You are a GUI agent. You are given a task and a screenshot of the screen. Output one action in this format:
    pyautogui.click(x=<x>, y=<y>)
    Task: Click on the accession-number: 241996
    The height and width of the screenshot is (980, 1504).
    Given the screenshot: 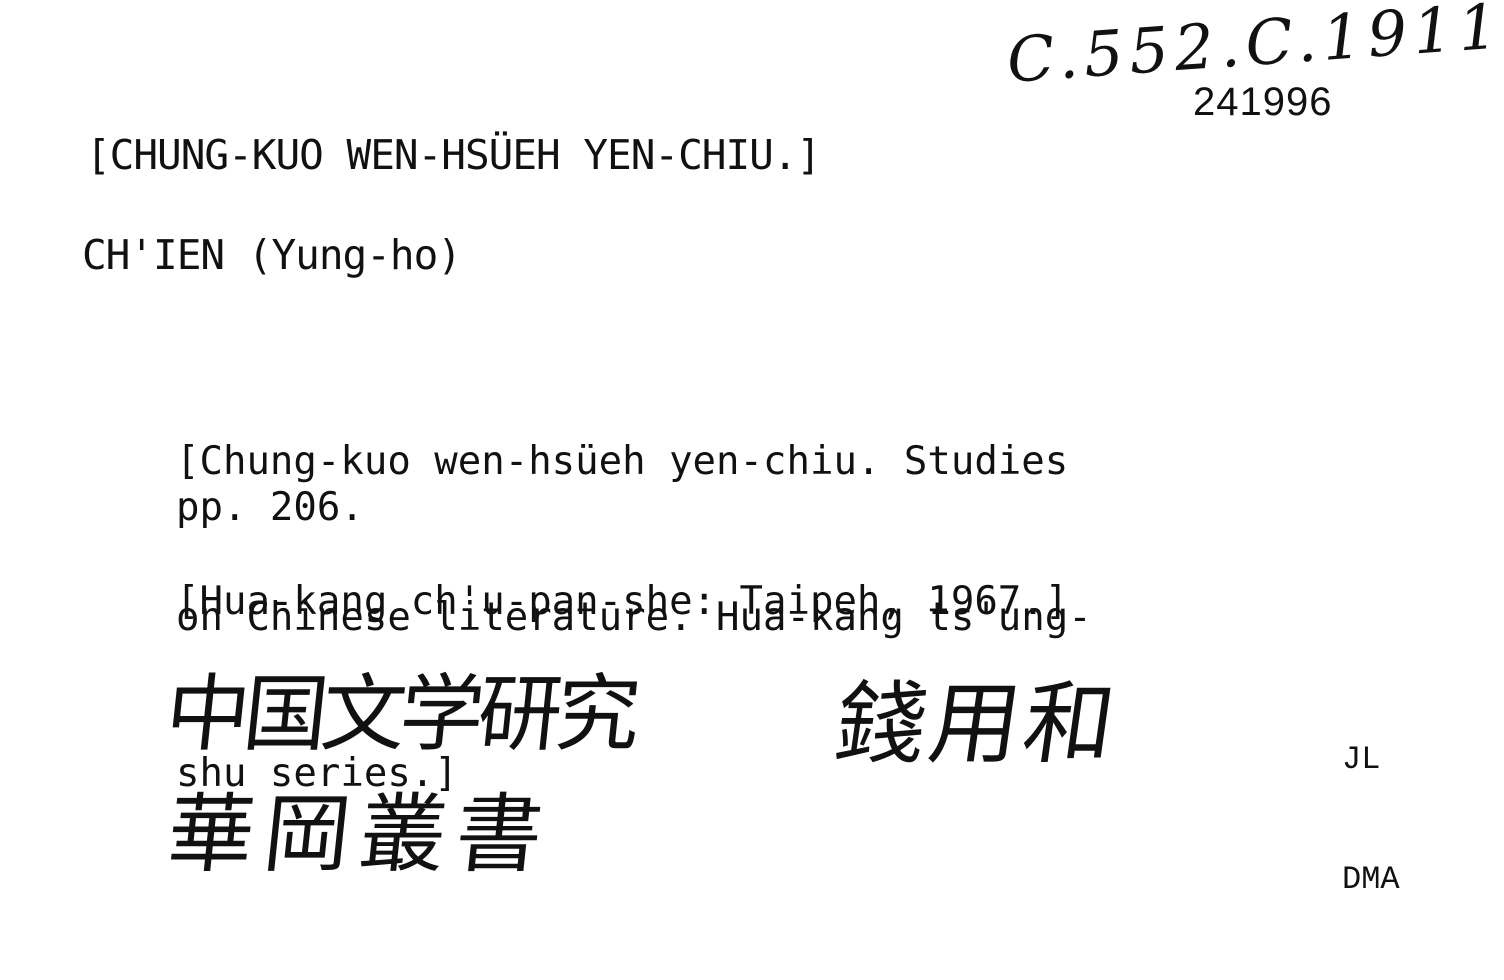 What is the action you would take?
    pyautogui.click(x=1263, y=102)
    